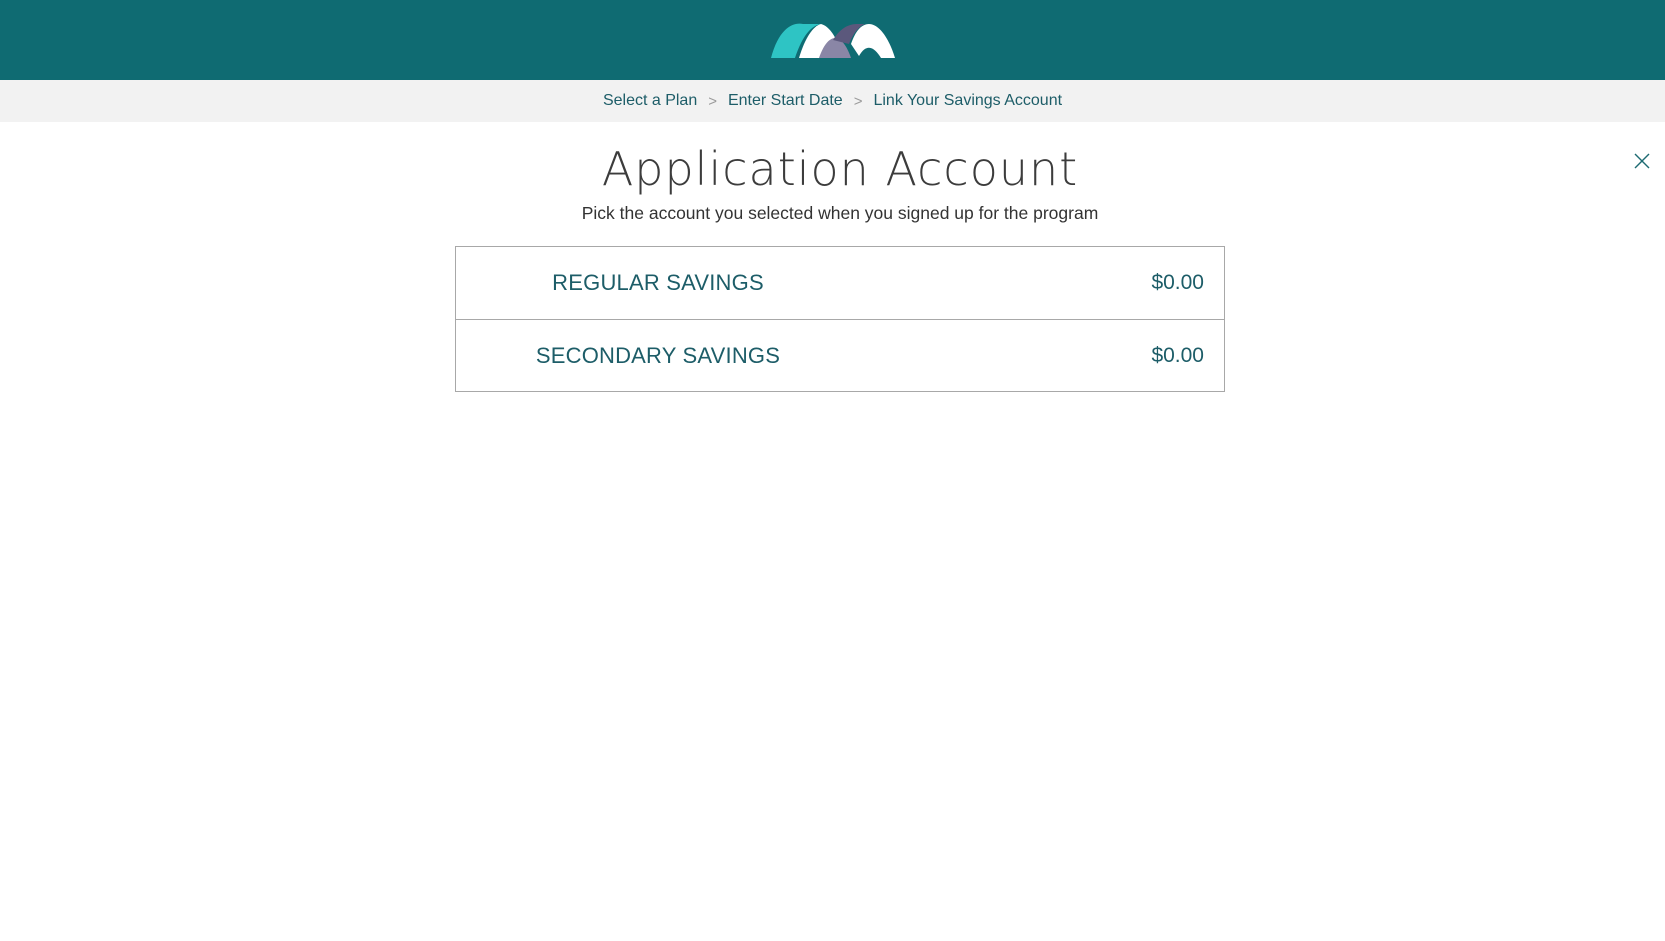  What do you see at coordinates (840, 355) in the screenshot?
I see `account-option-secondary-savings: SECONDARY SAVINGS $0.00` at bounding box center [840, 355].